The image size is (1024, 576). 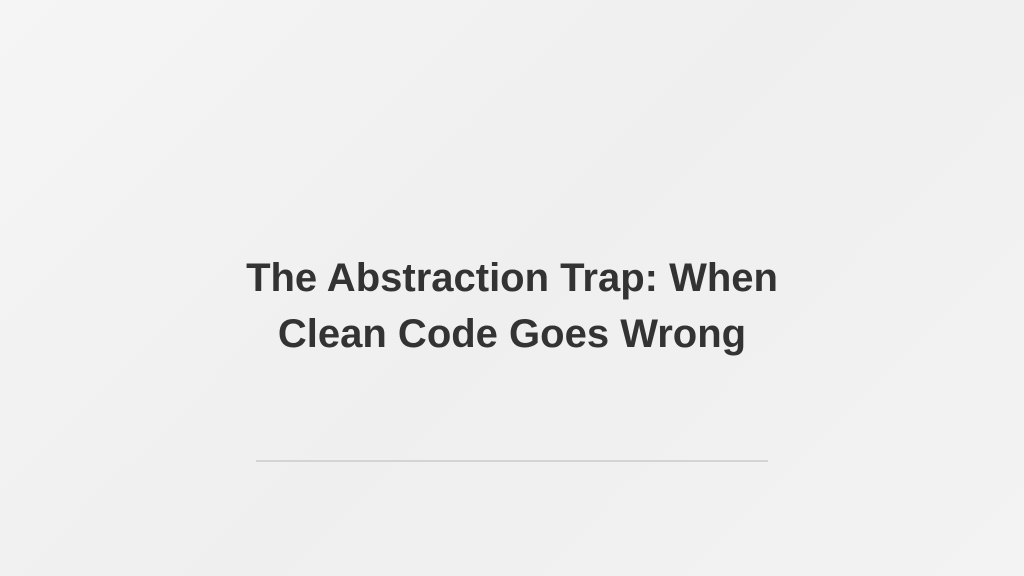 I want to click on slide-title-line-1: The Abstraction Trap: When, so click(x=512, y=278).